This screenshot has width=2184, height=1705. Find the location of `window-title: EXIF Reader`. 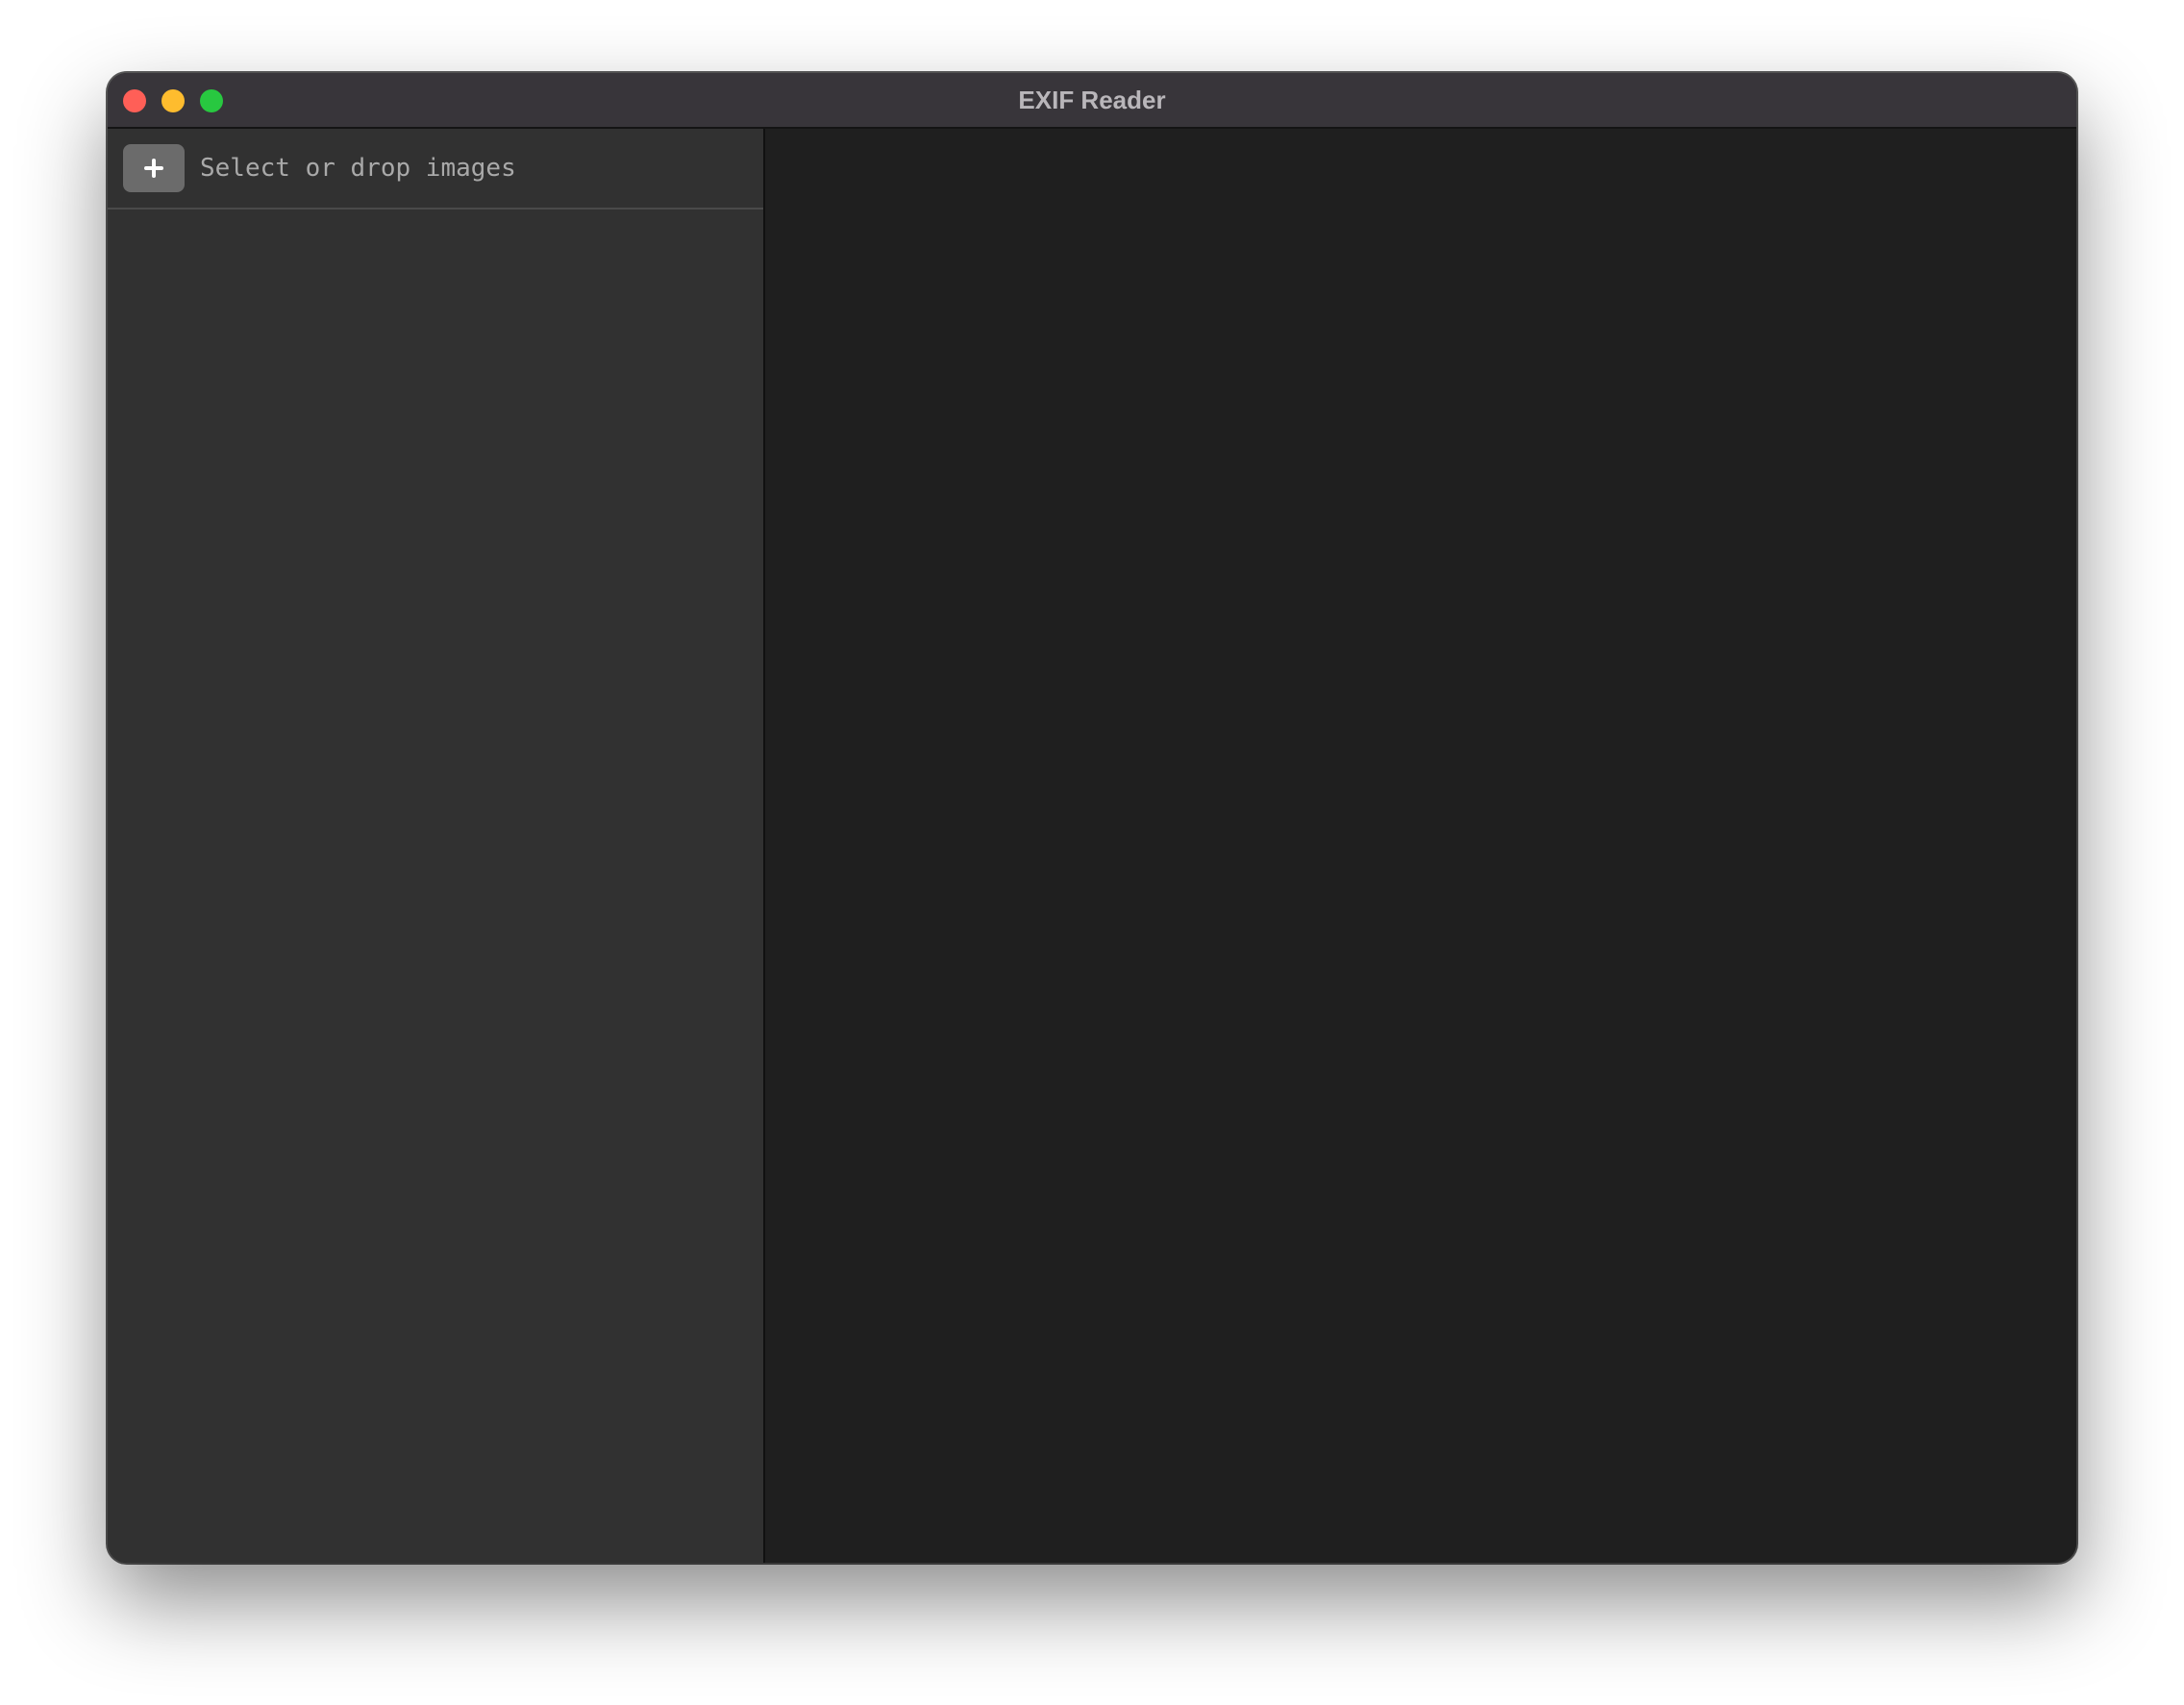

window-title: EXIF Reader is located at coordinates (1092, 100).